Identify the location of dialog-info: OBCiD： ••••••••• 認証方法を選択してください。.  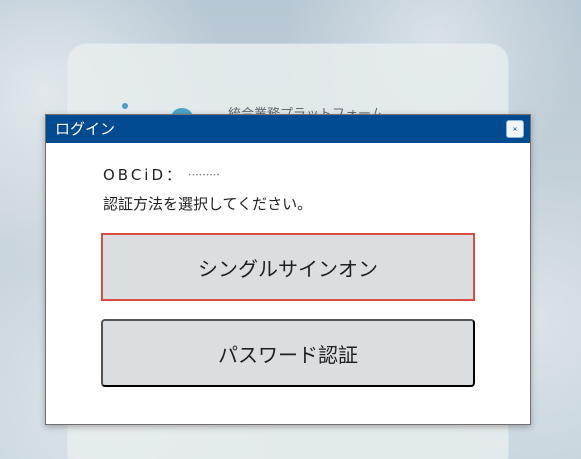
(207, 189).